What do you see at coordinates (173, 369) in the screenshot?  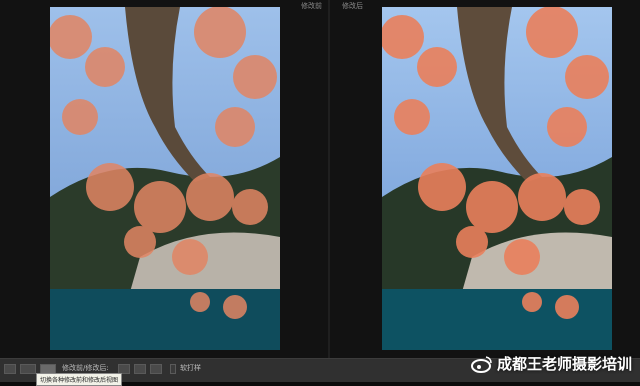 I see `soft-proof-checkbox` at bounding box center [173, 369].